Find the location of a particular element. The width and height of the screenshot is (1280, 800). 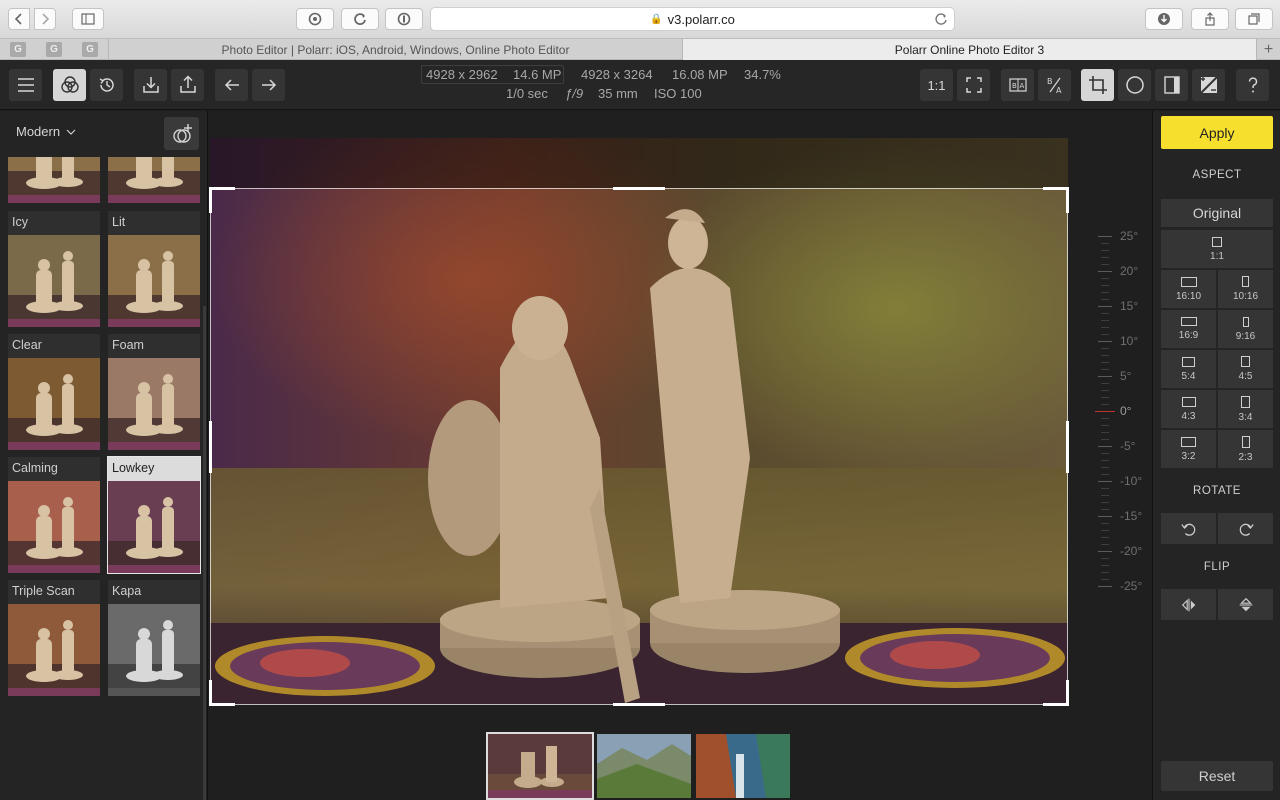

original-size: 4928 x 3264 is located at coordinates (617, 74).